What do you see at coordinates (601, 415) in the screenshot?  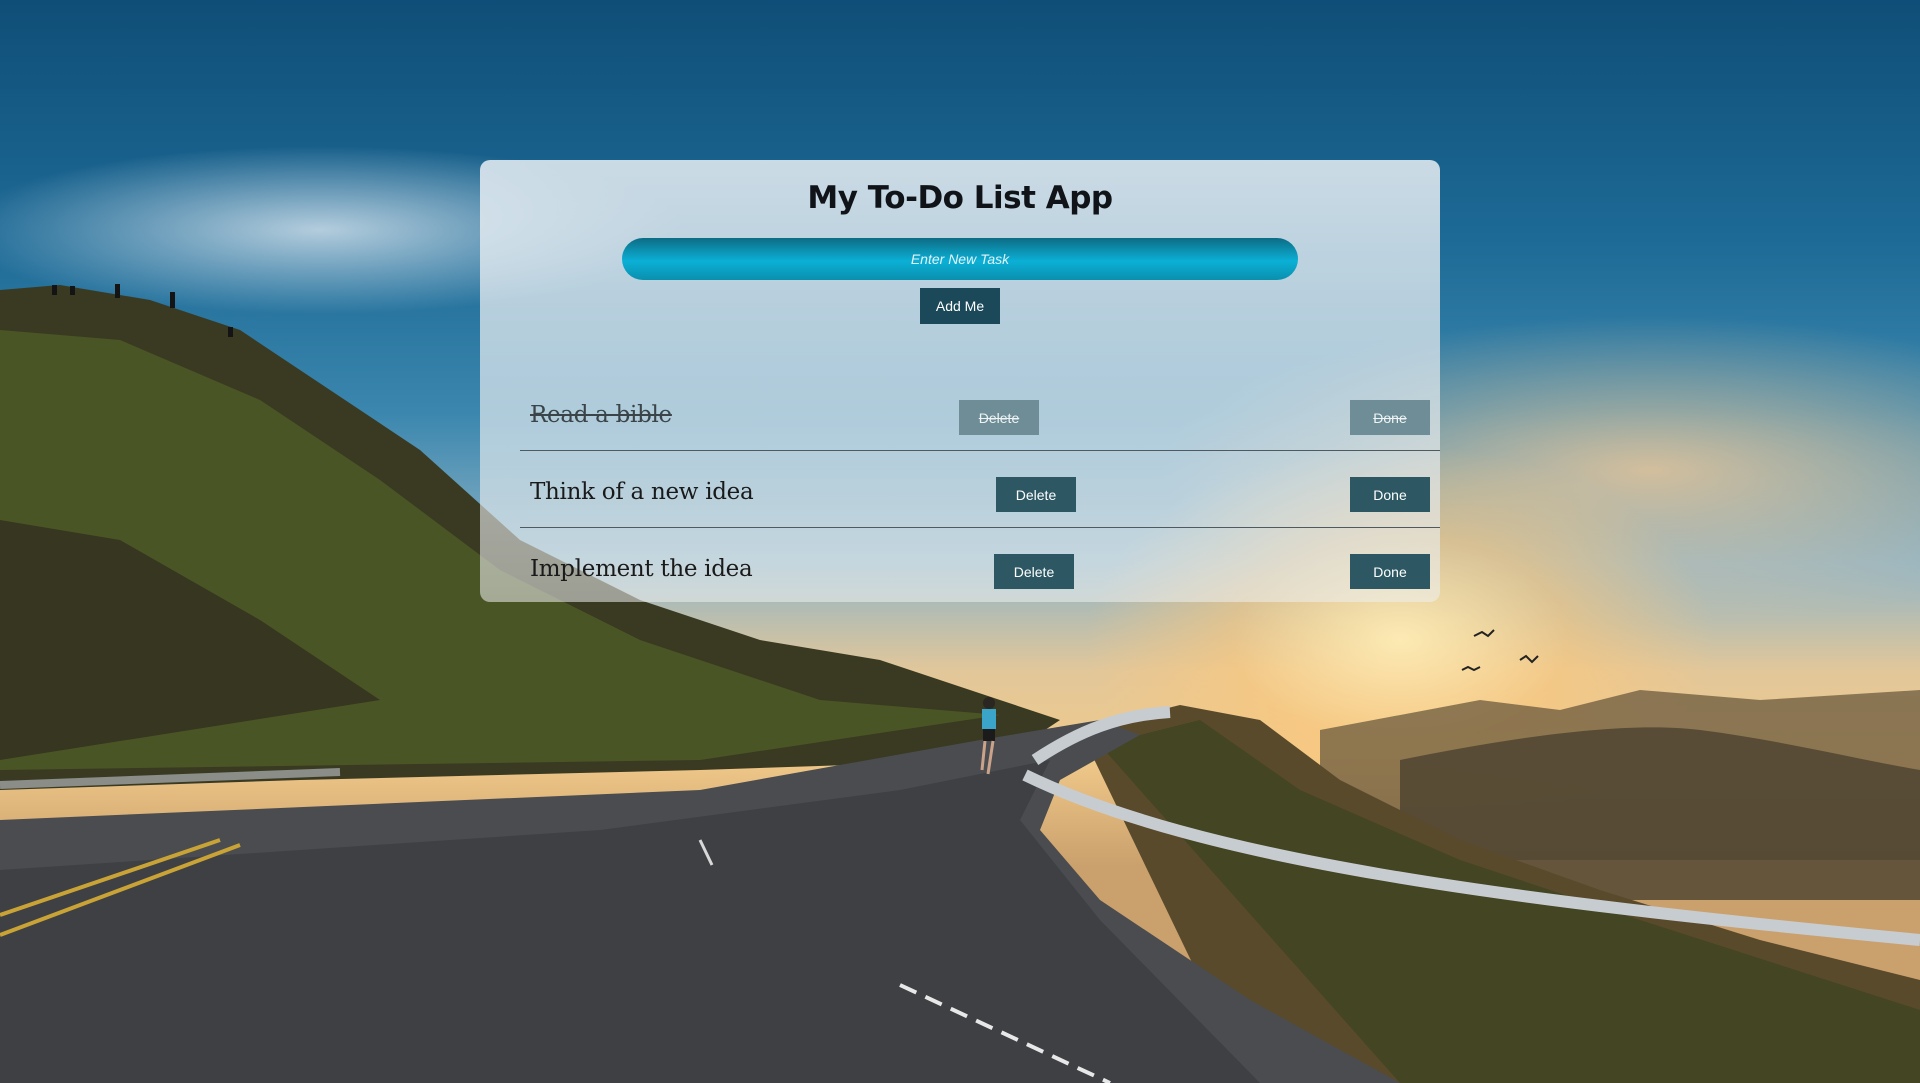 I see `task-text: Read a bible` at bounding box center [601, 415].